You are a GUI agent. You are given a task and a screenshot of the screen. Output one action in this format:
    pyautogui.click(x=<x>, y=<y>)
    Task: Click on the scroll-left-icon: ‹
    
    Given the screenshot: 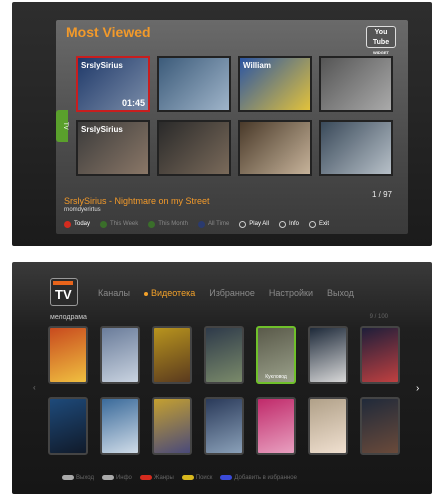 What is the action you would take?
    pyautogui.click(x=34, y=387)
    